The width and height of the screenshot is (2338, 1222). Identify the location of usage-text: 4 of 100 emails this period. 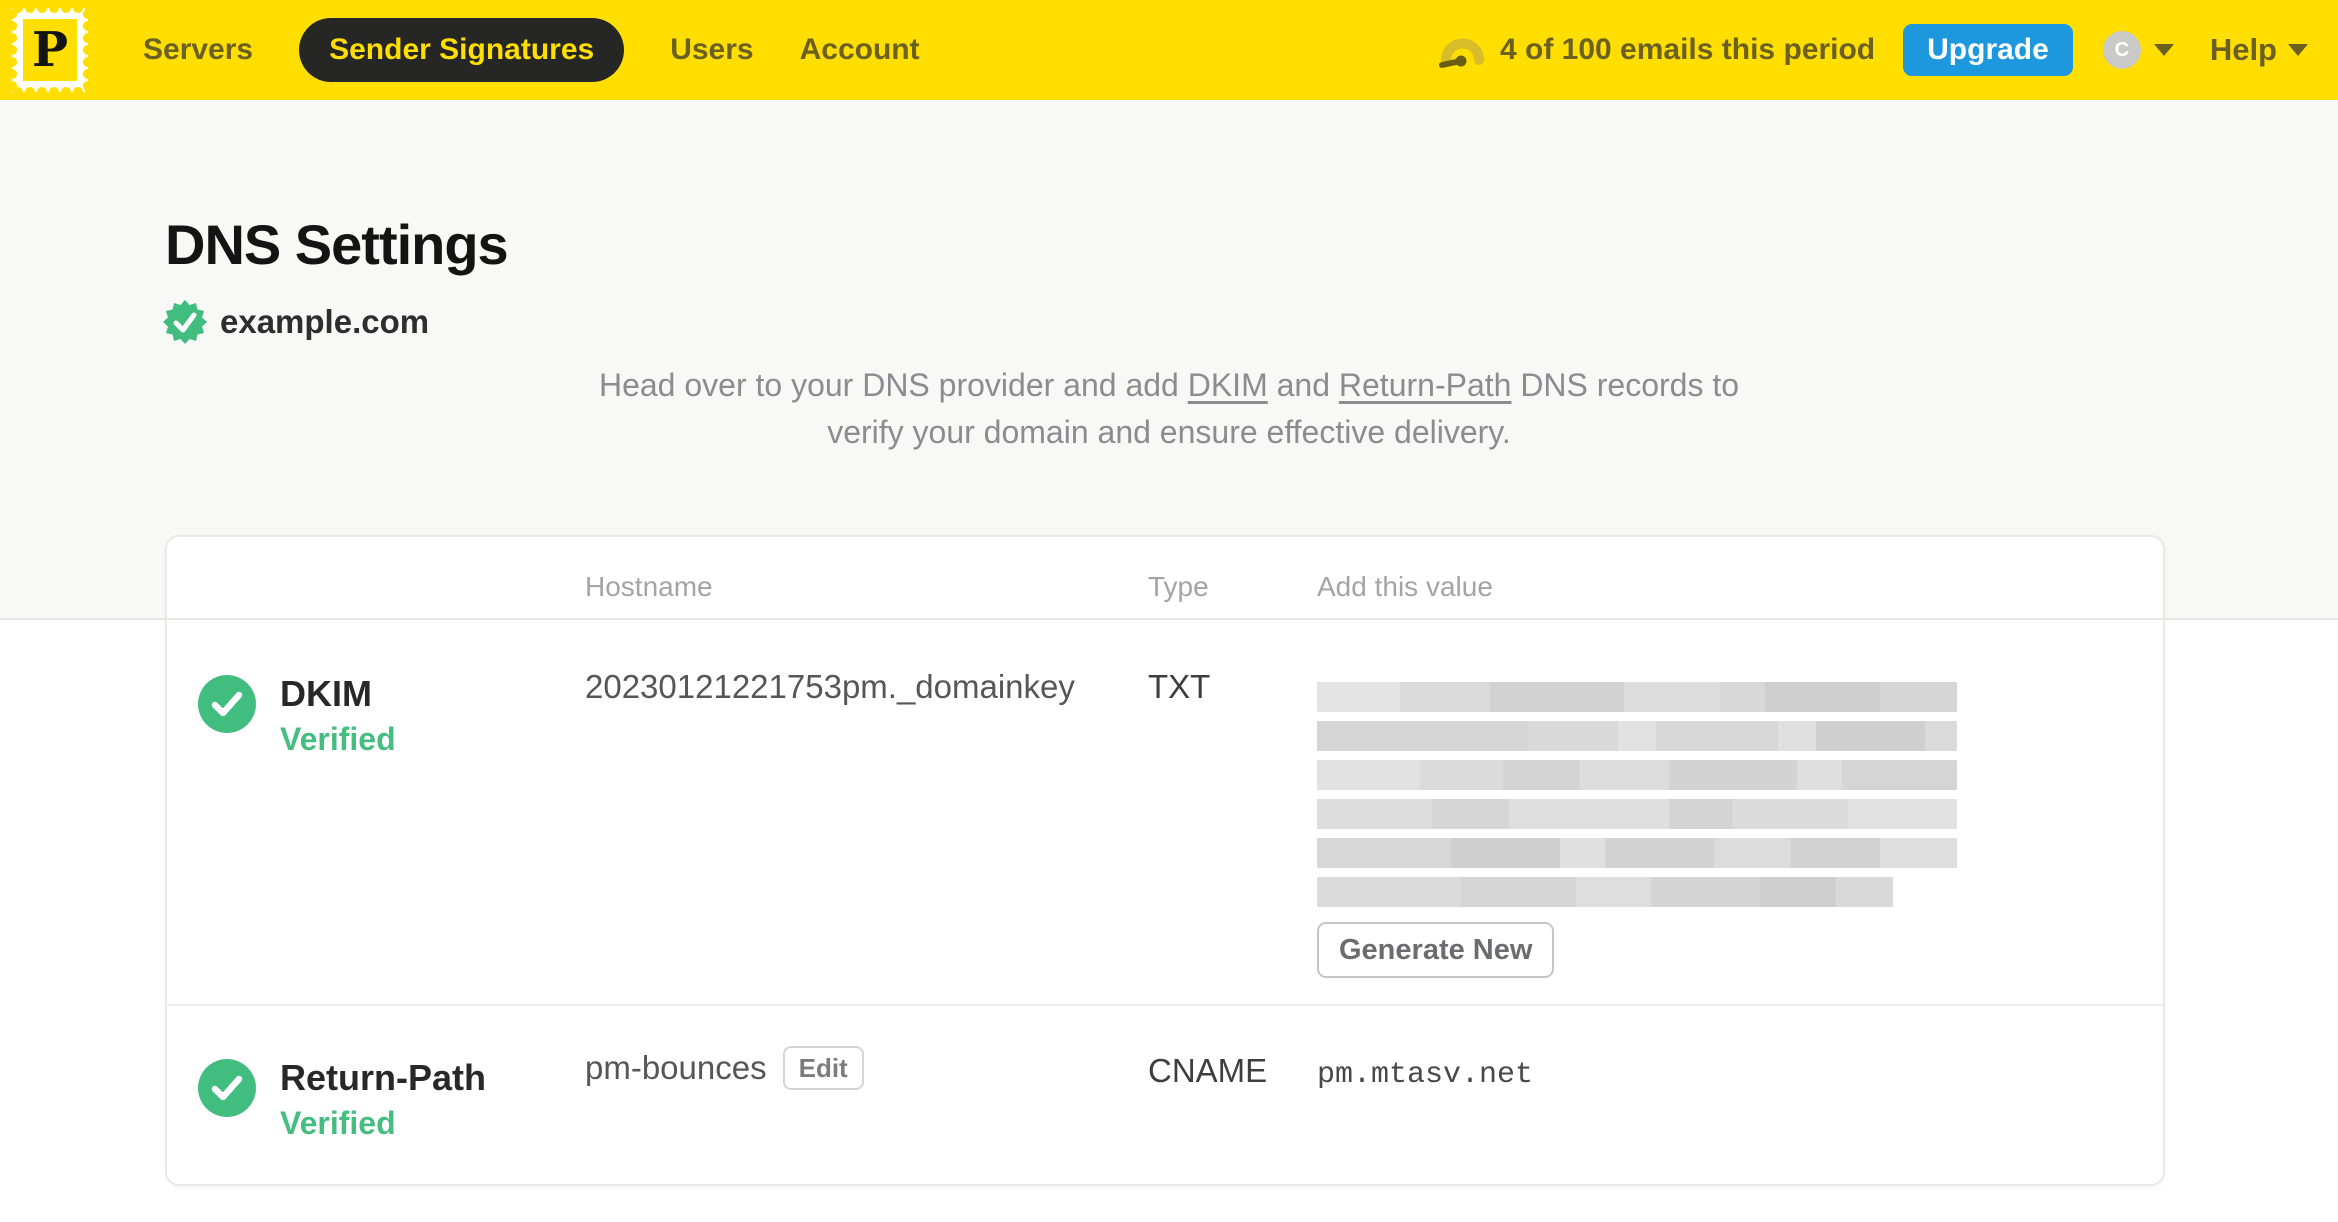
(1687, 49).